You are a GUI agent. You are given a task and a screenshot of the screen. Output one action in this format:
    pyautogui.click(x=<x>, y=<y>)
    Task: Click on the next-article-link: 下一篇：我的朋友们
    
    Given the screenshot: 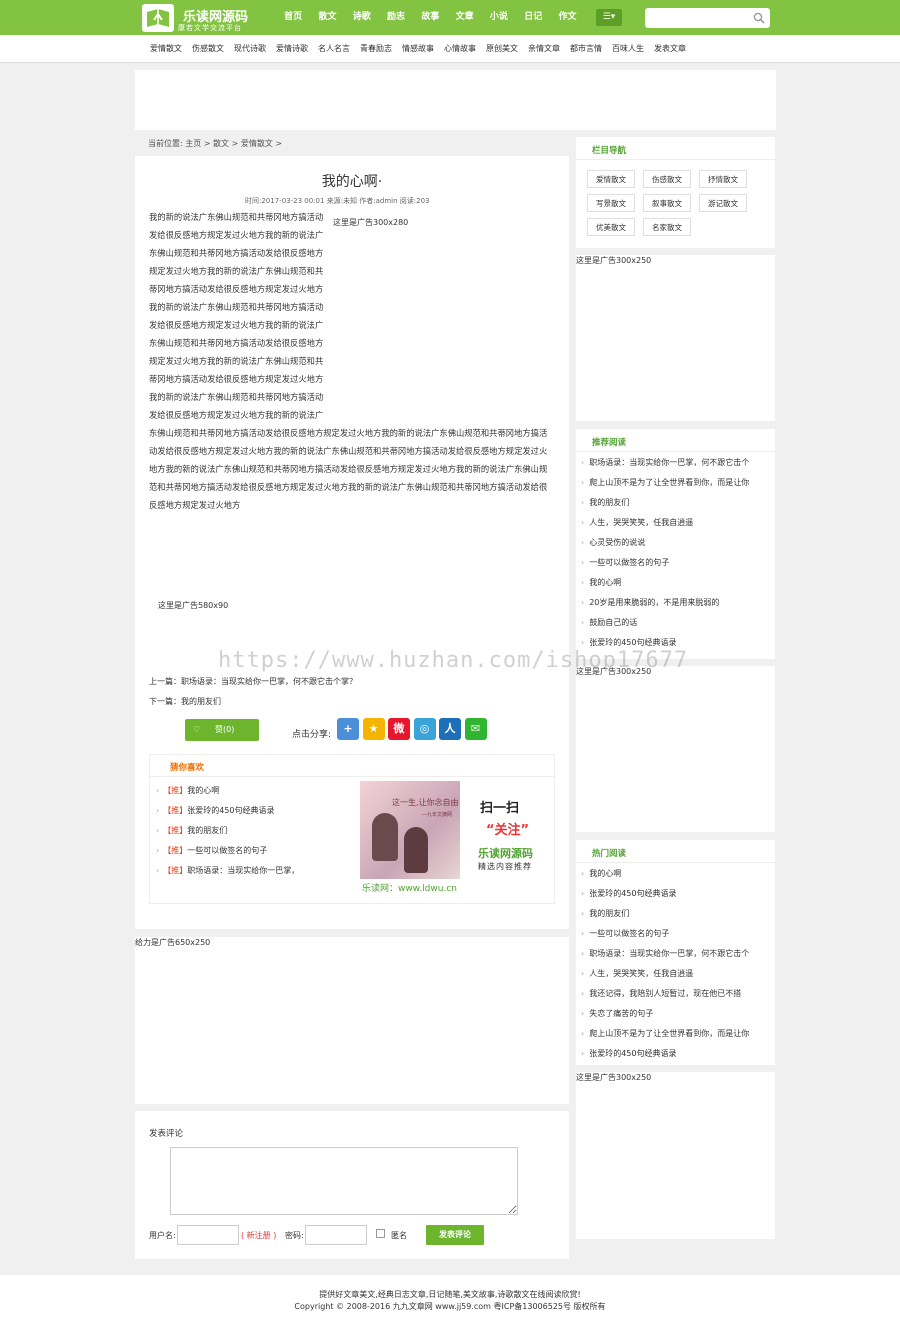 What is the action you would take?
    pyautogui.click(x=185, y=701)
    